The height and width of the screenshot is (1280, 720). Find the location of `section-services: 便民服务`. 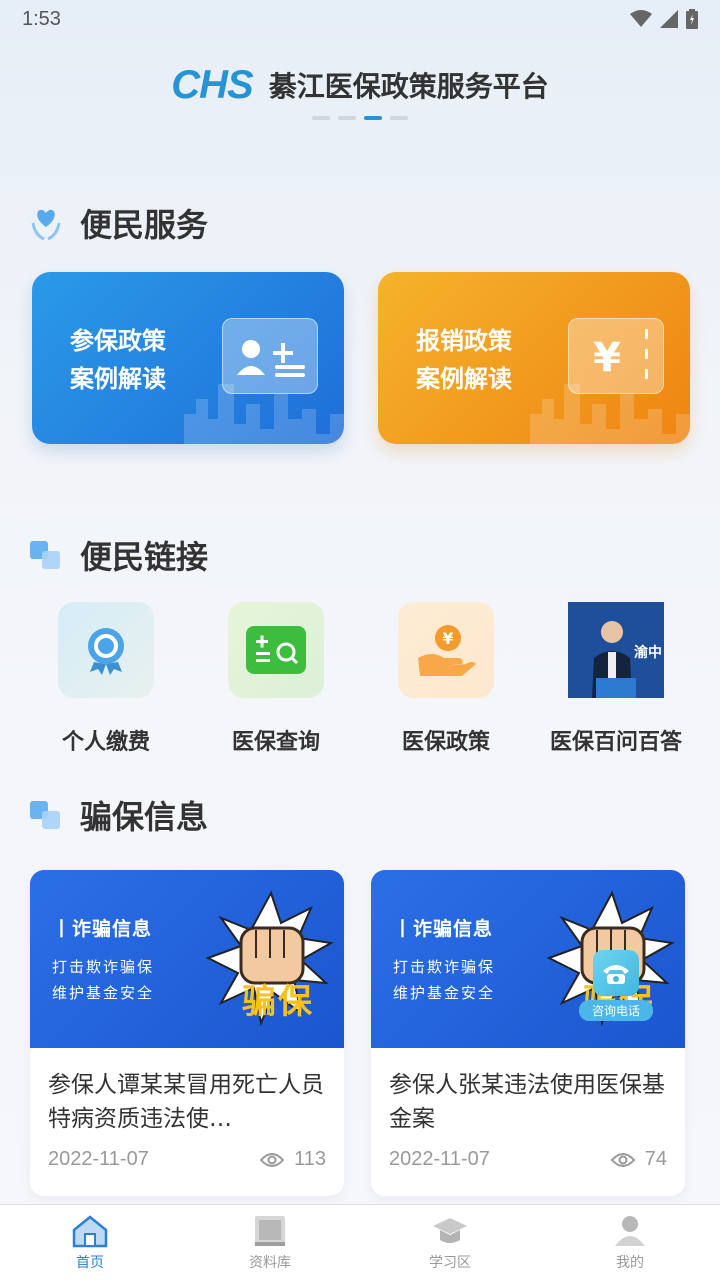

section-services: 便民服务 is located at coordinates (119, 223).